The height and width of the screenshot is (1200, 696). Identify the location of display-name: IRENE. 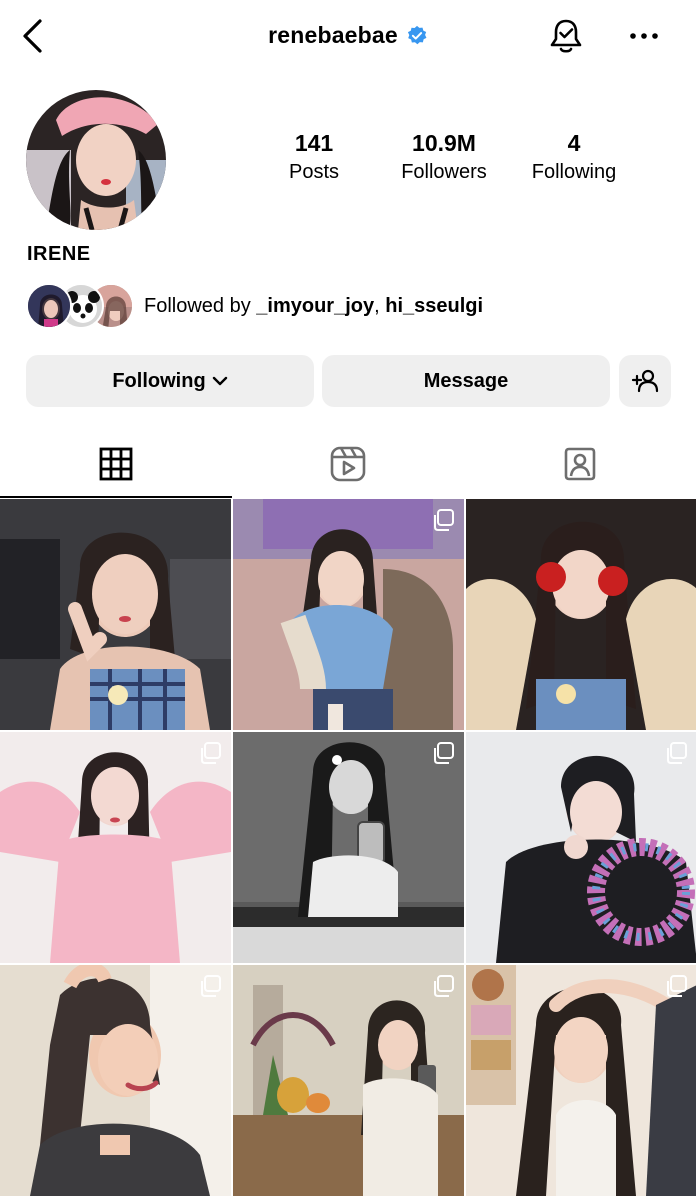
(59, 254).